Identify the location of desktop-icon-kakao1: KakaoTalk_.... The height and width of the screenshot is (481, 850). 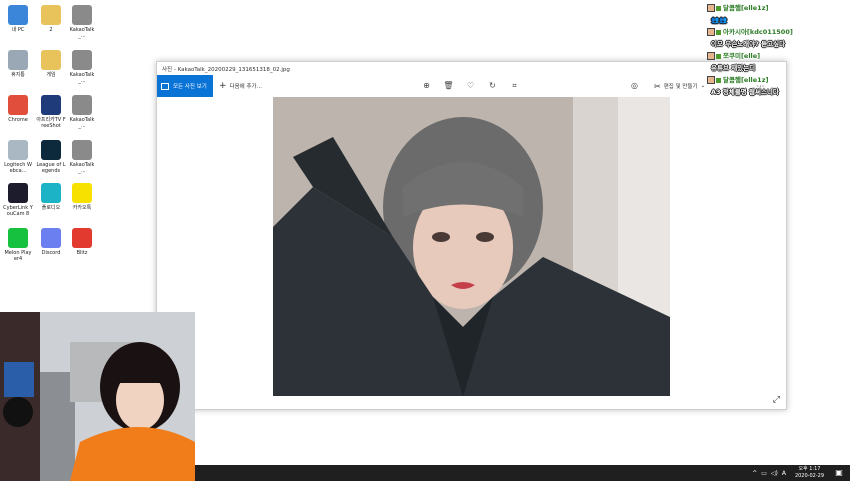
(82, 22).